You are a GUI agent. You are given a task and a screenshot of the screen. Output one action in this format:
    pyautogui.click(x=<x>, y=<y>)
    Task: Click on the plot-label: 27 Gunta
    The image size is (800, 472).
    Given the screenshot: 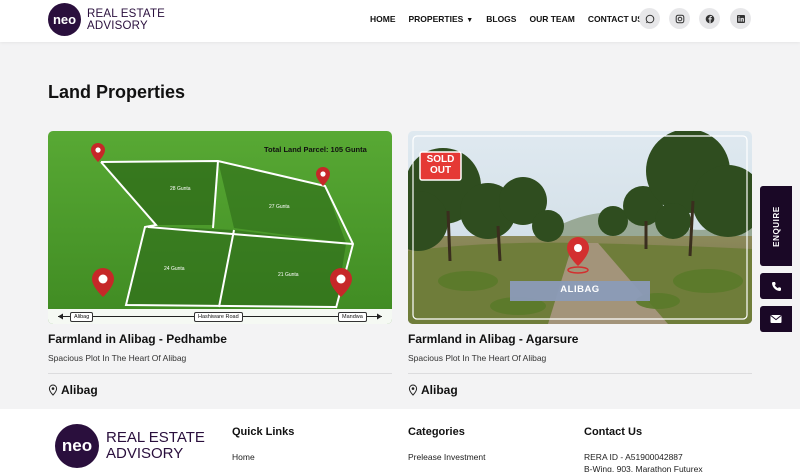 What is the action you would take?
    pyautogui.click(x=279, y=207)
    